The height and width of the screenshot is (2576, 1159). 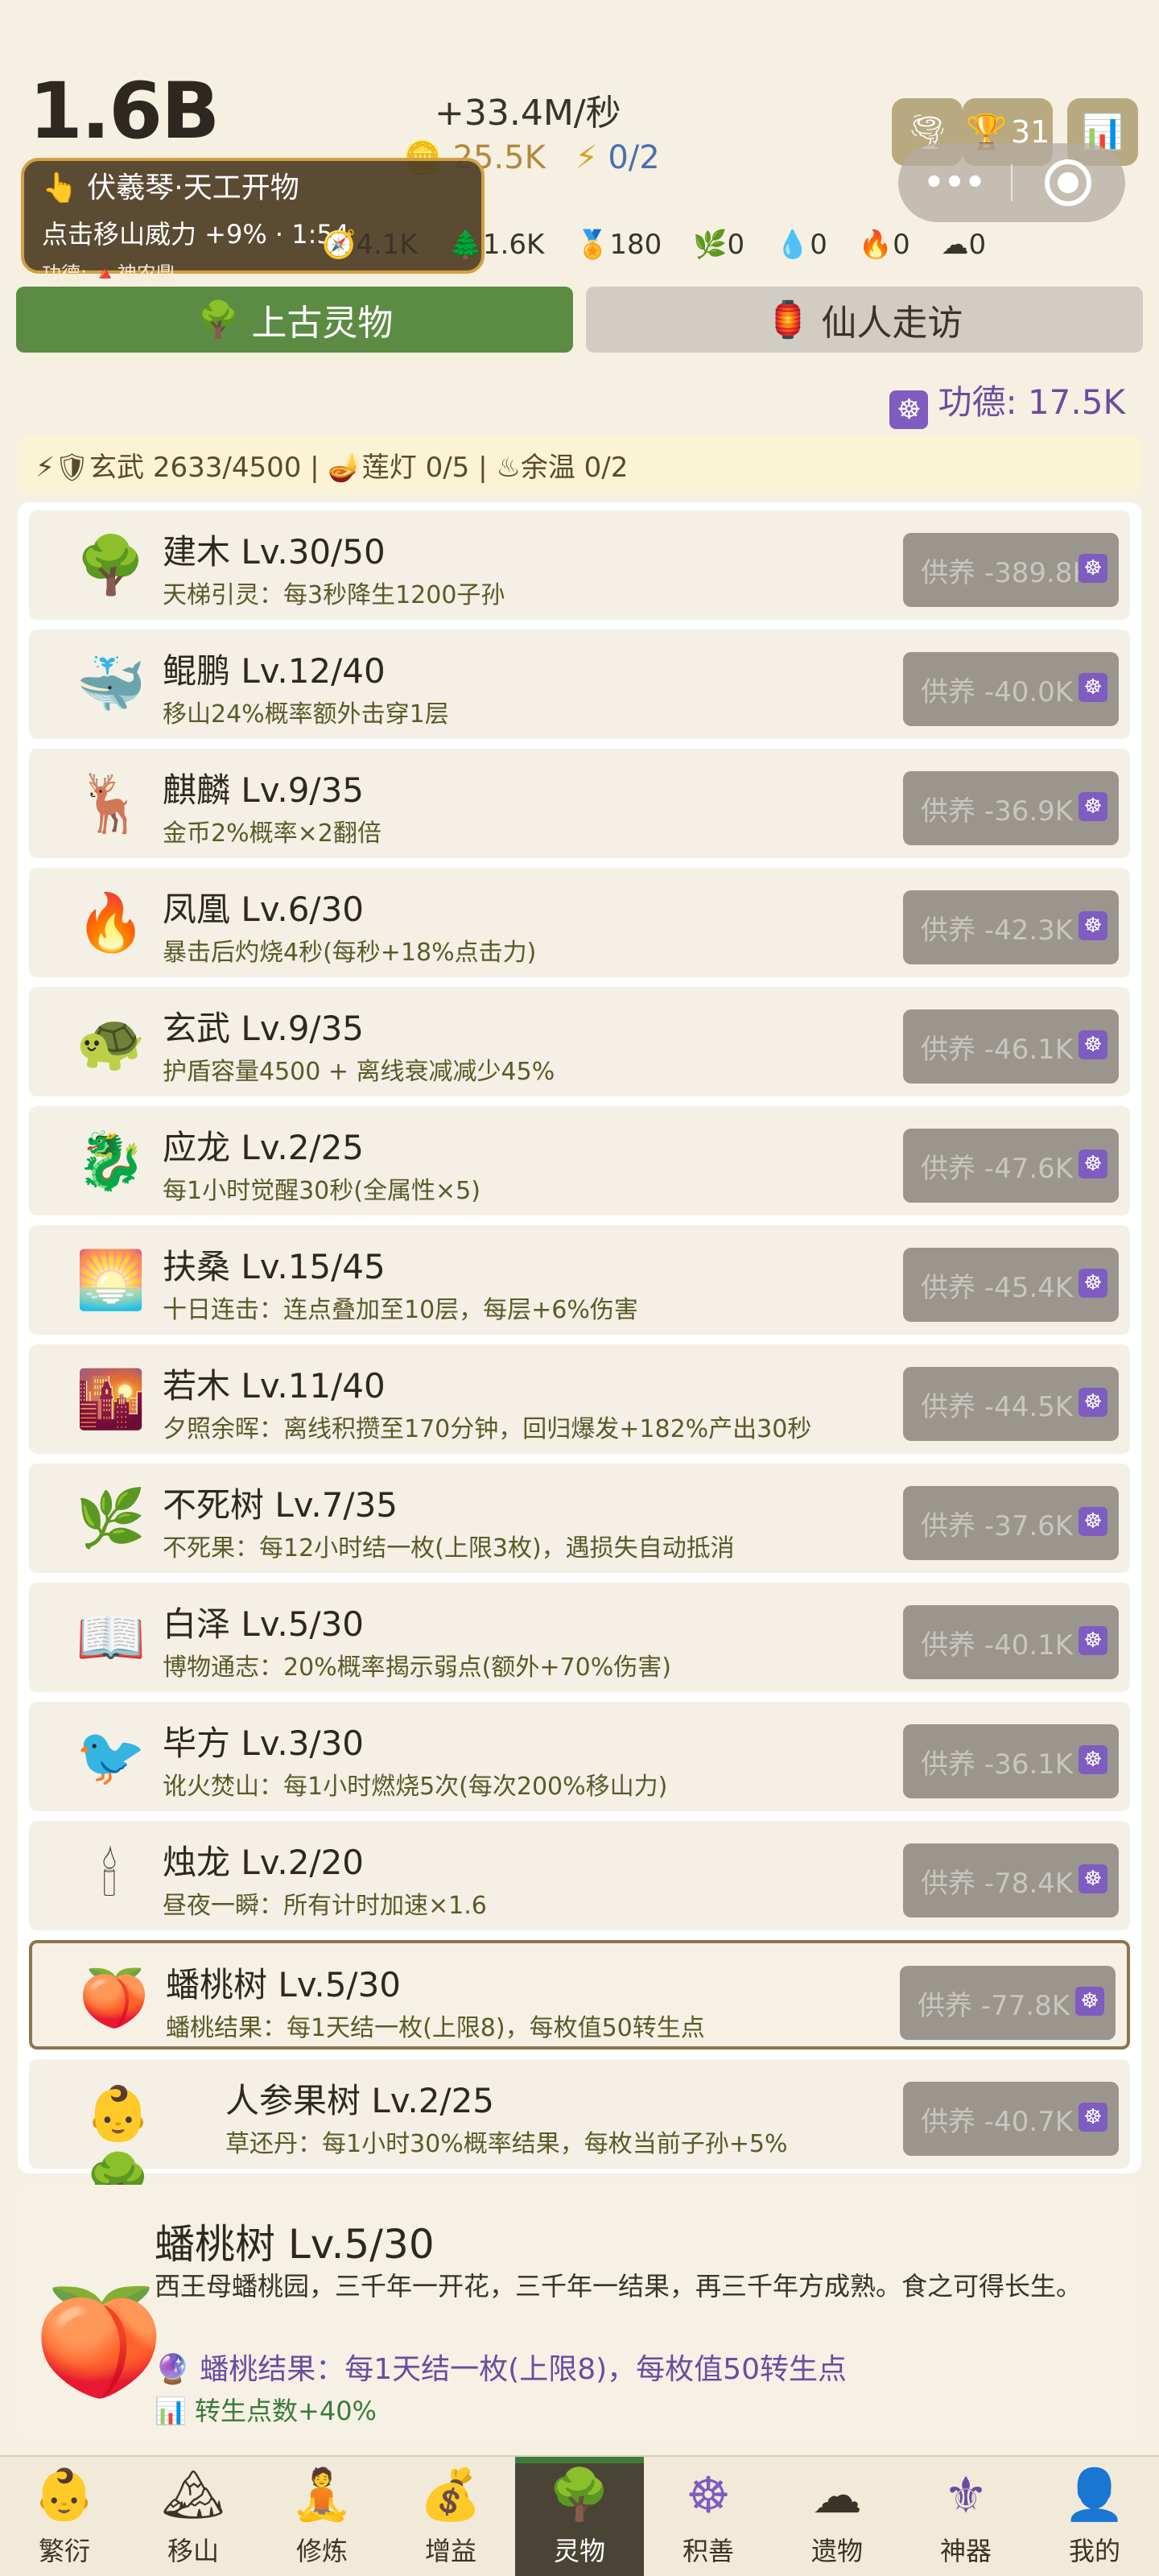 I want to click on nav-item: 🏔 移山, so click(x=193, y=2516).